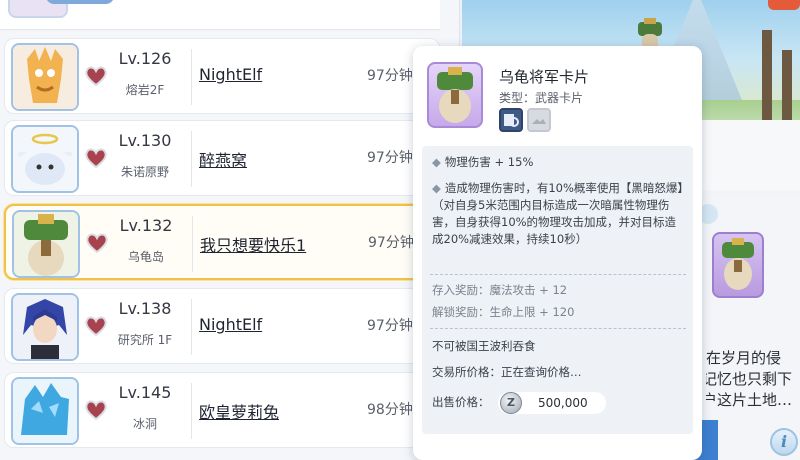 This screenshot has width=800, height=460. I want to click on story-line-2: 记忆也只剩下, so click(749, 379).